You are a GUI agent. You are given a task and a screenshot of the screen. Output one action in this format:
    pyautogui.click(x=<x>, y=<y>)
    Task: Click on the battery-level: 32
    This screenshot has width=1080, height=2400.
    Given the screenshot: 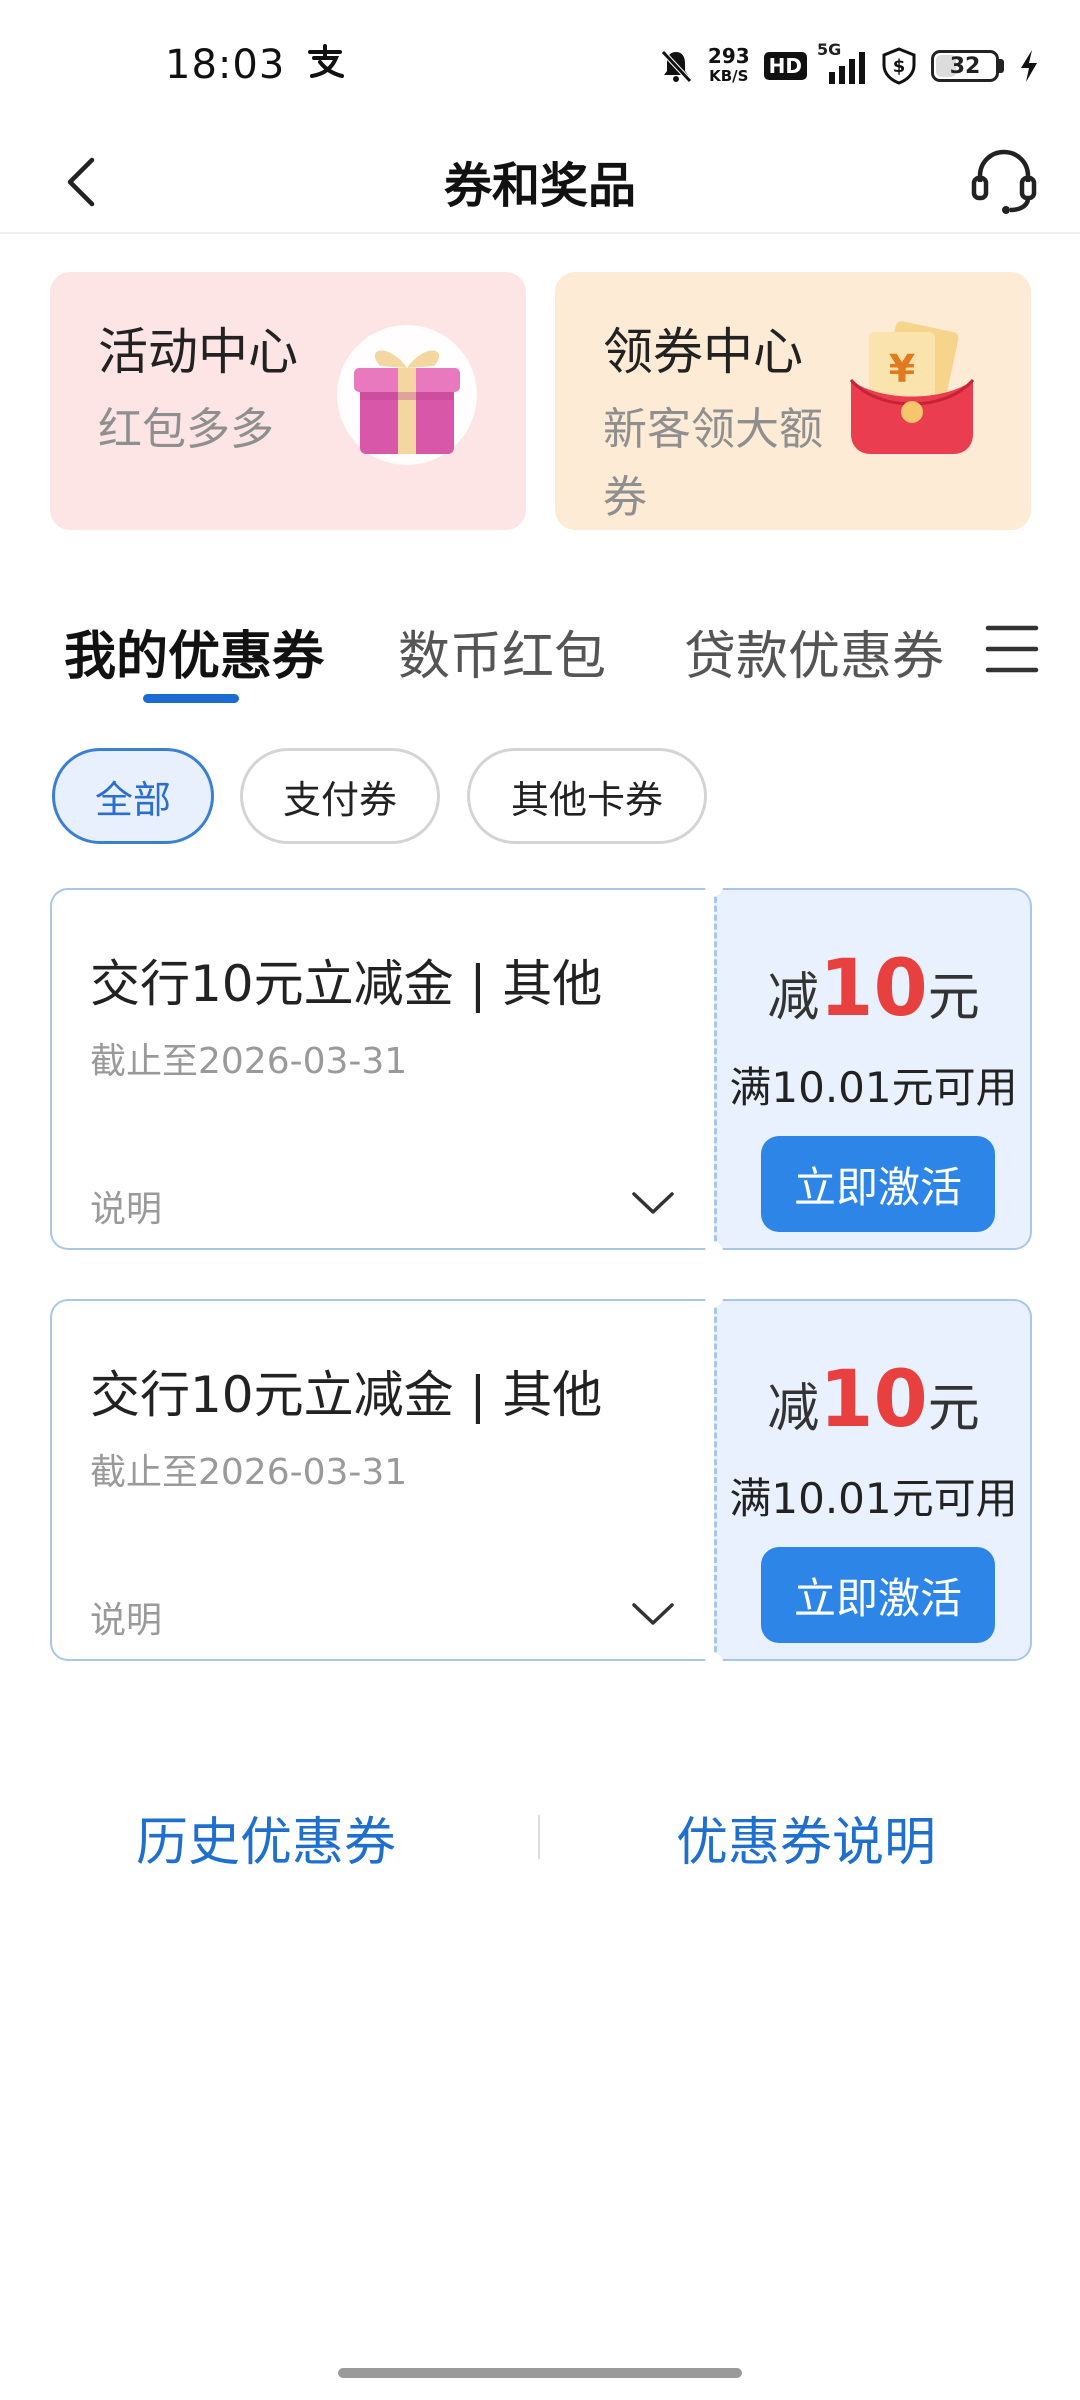 What is the action you would take?
    pyautogui.click(x=965, y=66)
    